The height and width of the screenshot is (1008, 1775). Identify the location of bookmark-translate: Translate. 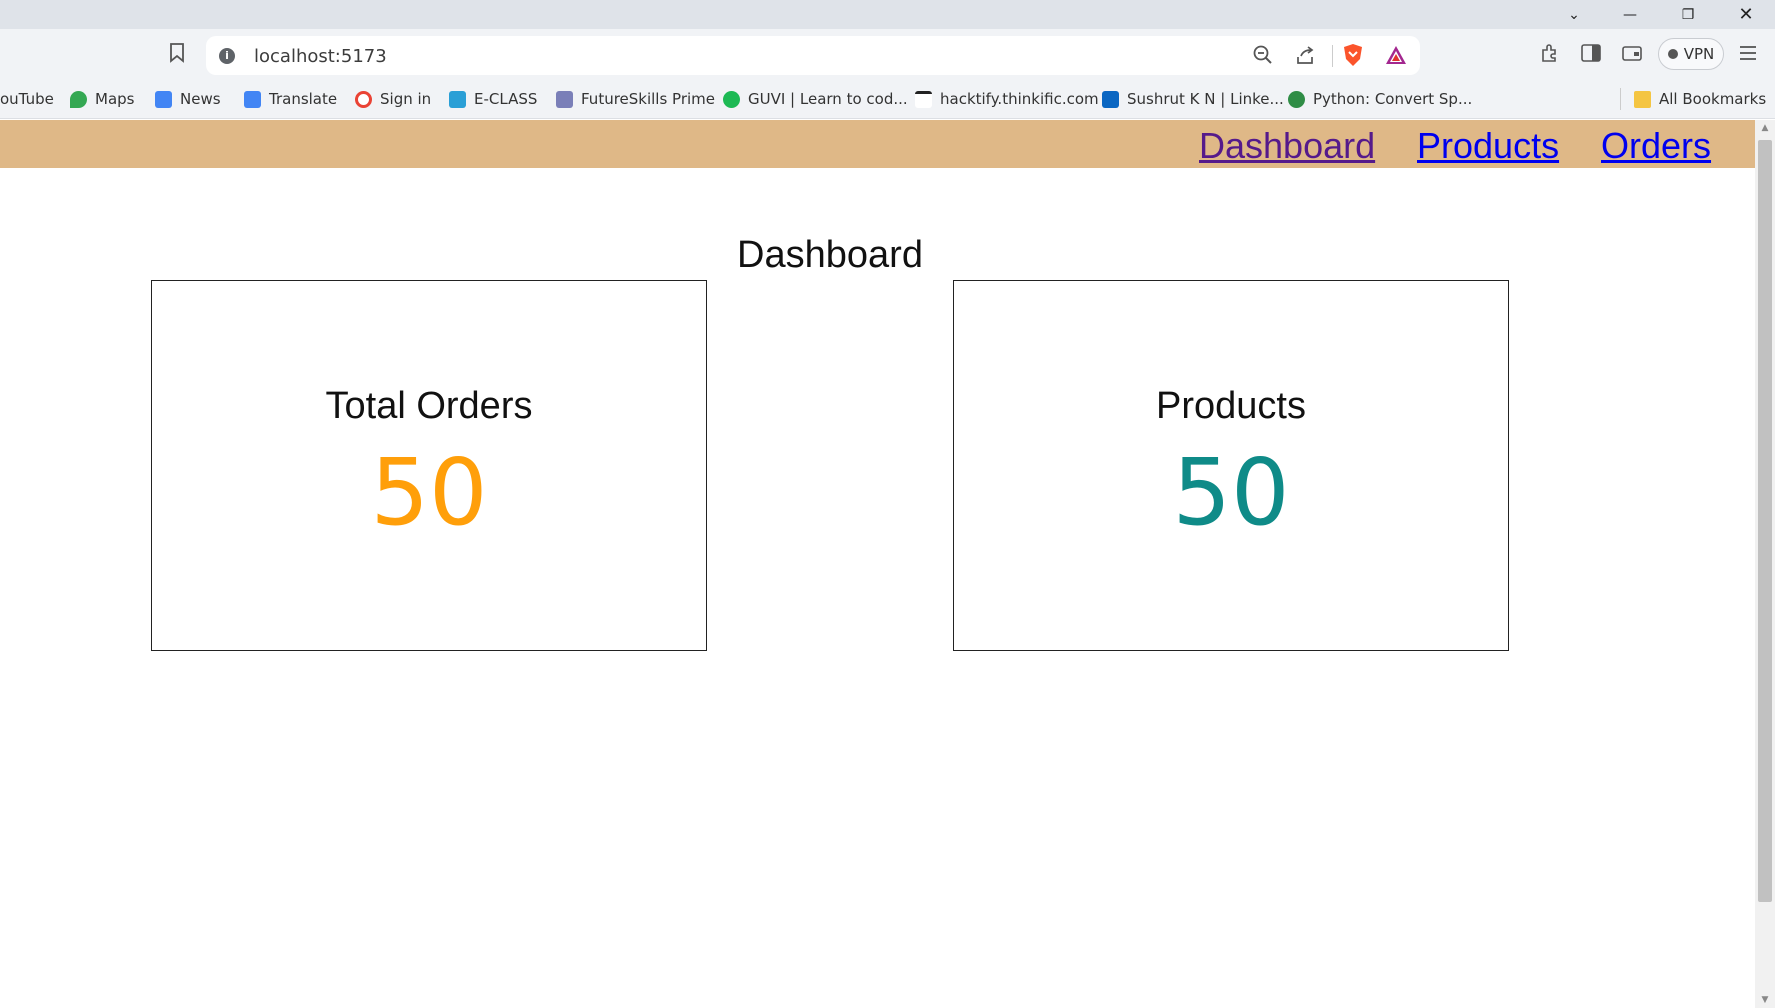
(290, 99).